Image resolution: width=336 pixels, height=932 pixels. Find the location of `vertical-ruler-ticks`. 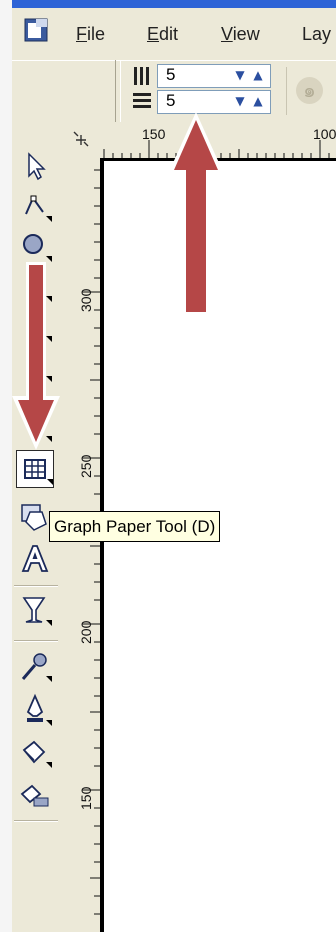

vertical-ruler-ticks is located at coordinates (91, 542).